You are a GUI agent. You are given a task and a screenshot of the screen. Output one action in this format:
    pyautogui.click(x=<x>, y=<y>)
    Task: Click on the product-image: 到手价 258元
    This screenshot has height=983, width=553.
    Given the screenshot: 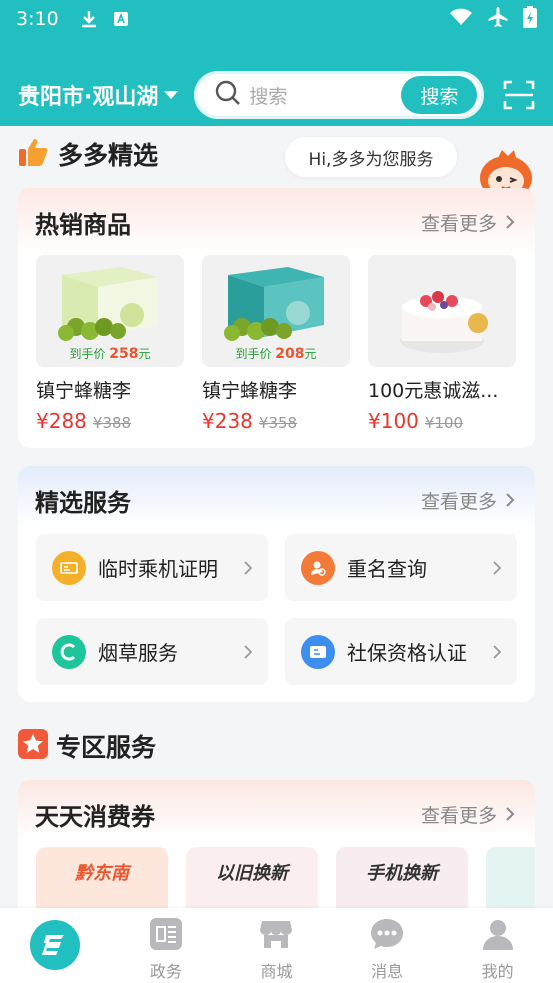 What is the action you would take?
    pyautogui.click(x=110, y=311)
    